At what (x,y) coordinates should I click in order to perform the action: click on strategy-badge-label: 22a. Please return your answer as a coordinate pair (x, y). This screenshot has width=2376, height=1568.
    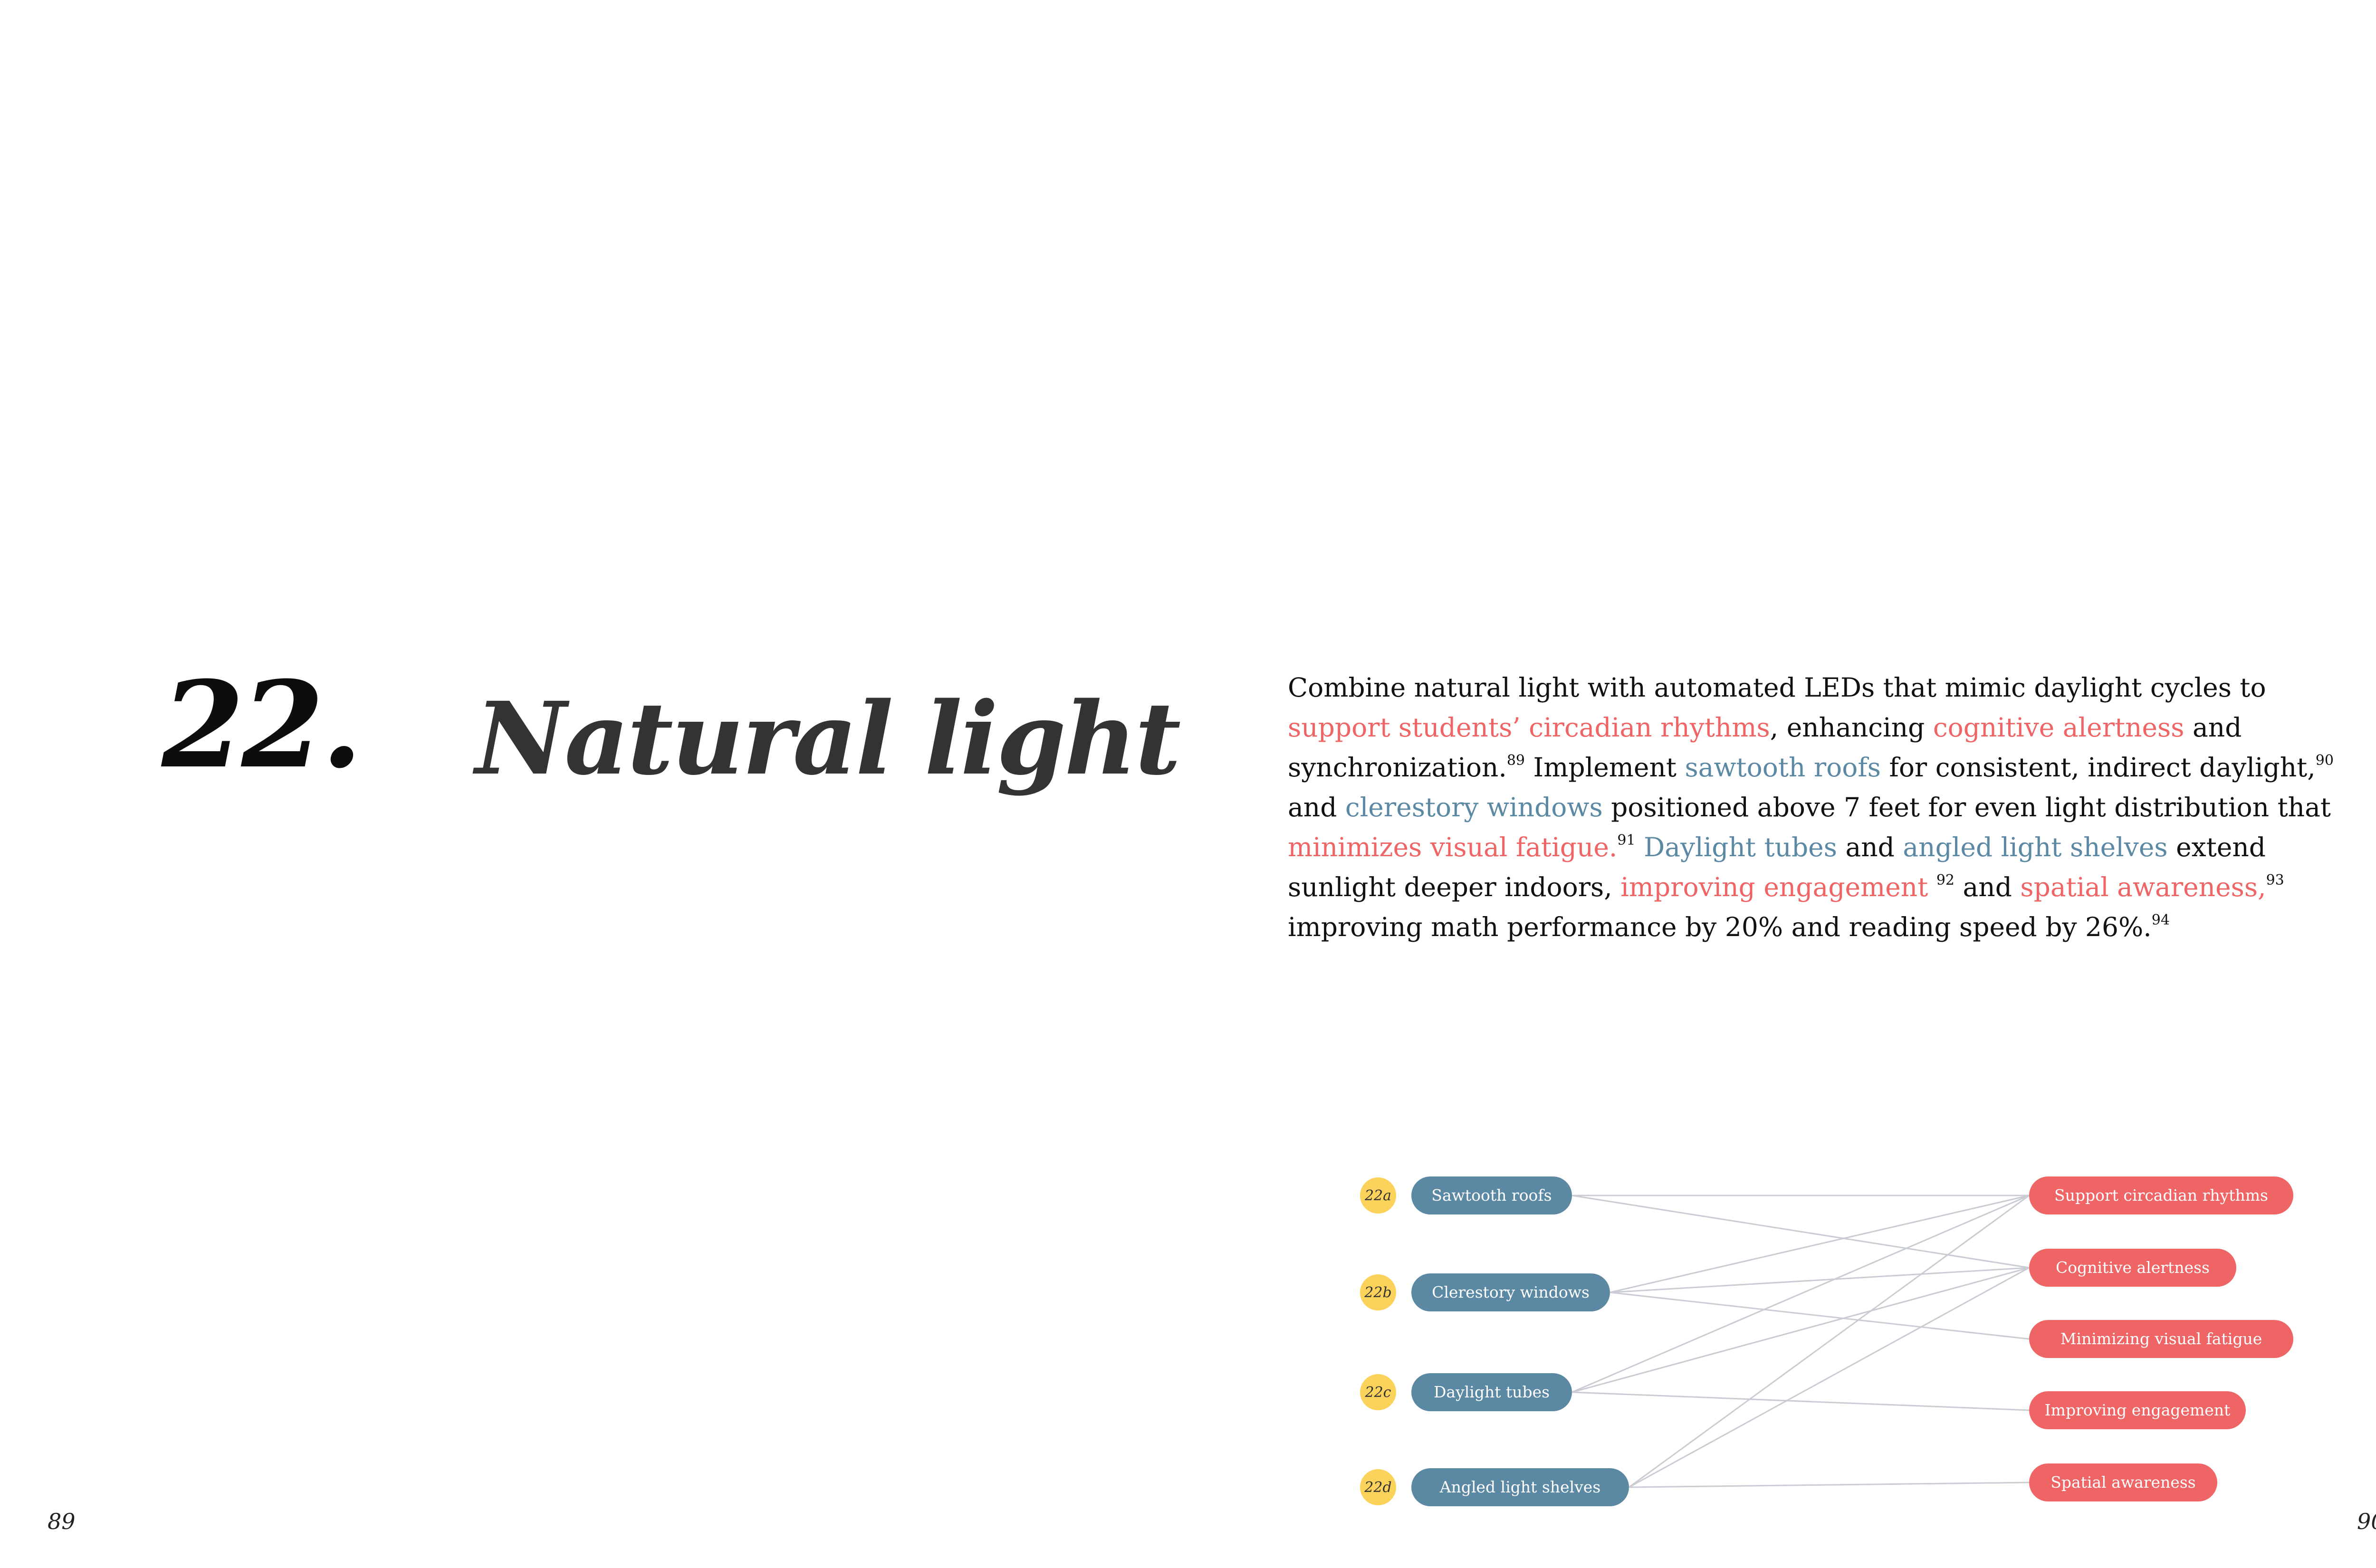
    Looking at the image, I should click on (1377, 1195).